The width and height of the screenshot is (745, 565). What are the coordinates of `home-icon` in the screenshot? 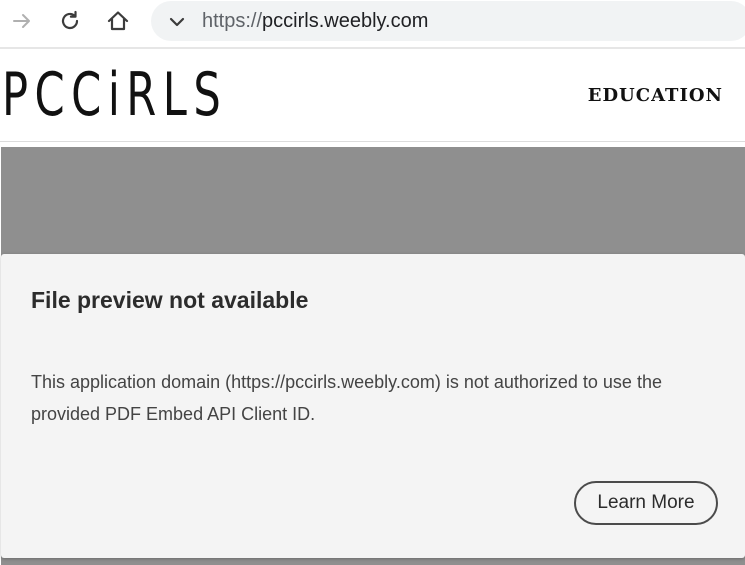 It's located at (118, 21).